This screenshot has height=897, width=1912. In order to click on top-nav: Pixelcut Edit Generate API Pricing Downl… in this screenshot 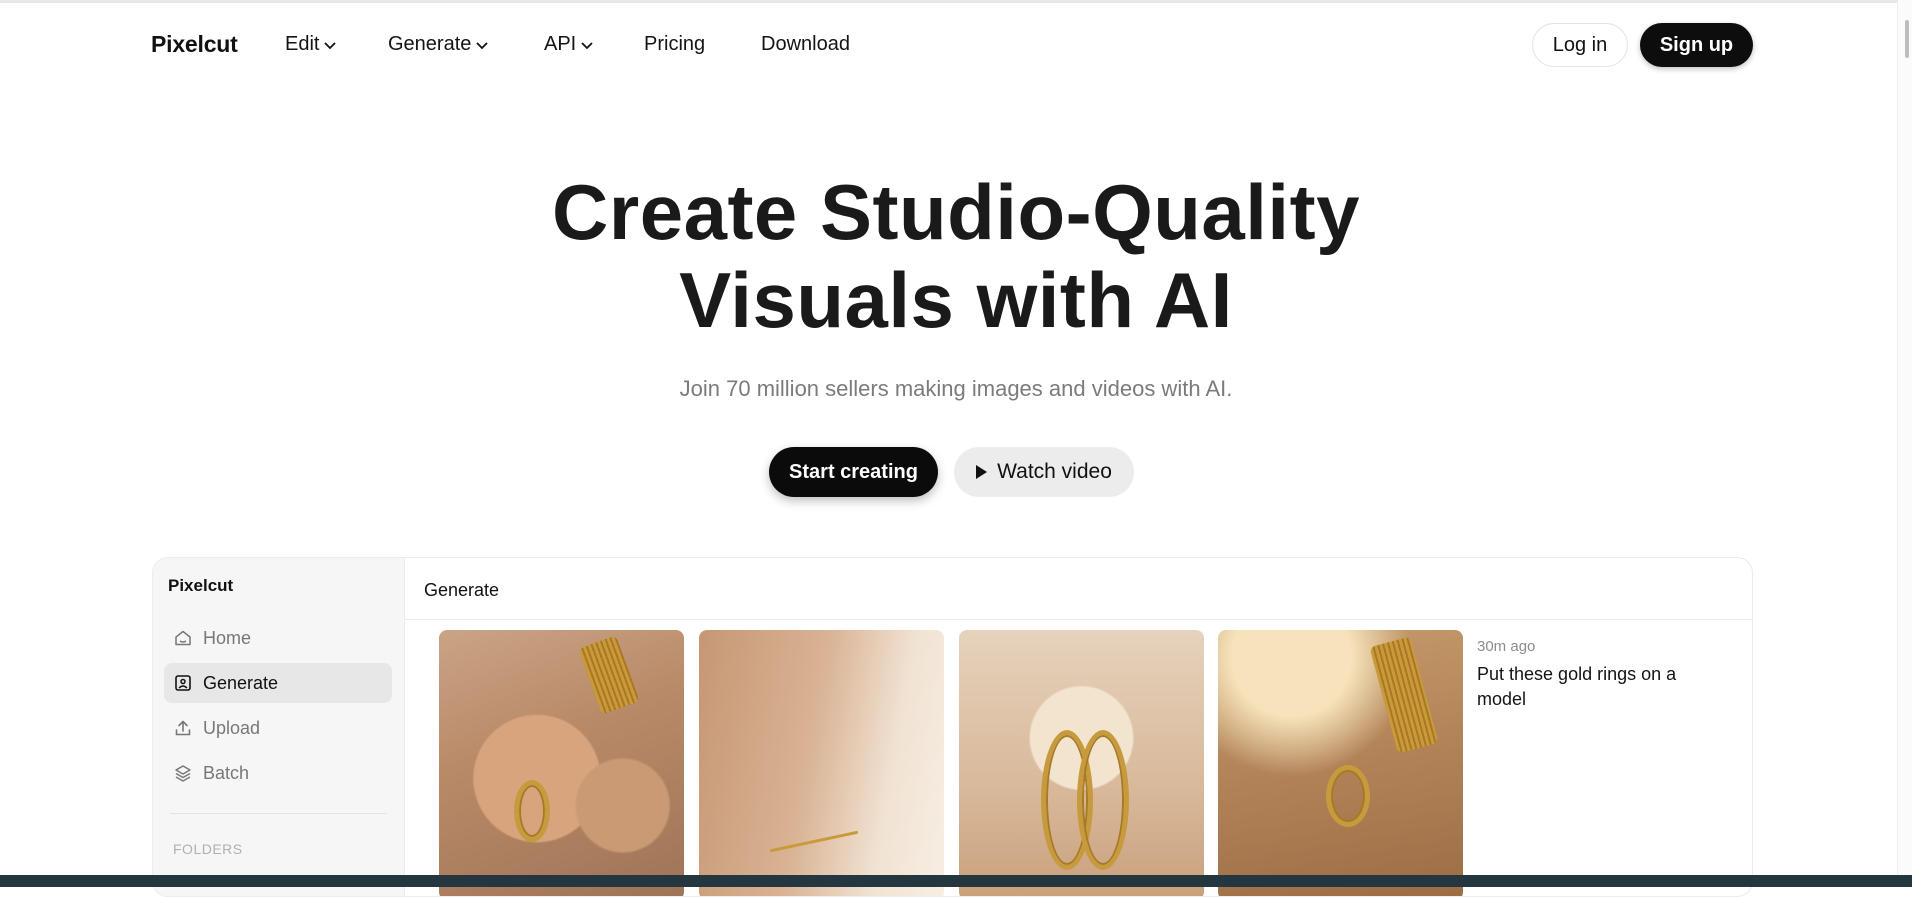, I will do `click(956, 45)`.